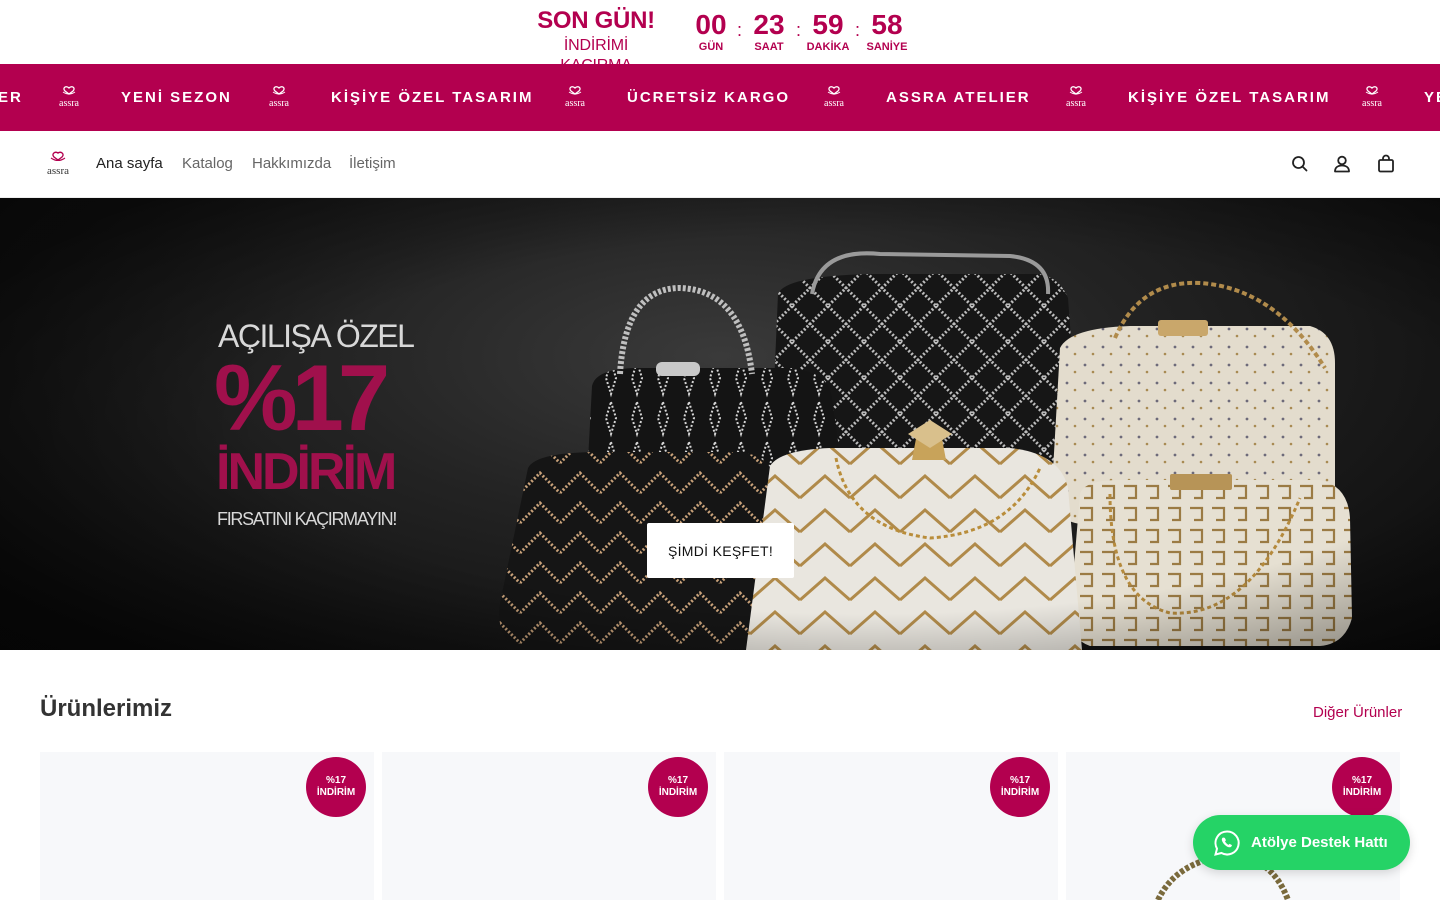 Image resolution: width=1440 pixels, height=900 pixels. What do you see at coordinates (1300, 164) in the screenshot?
I see `search-icon` at bounding box center [1300, 164].